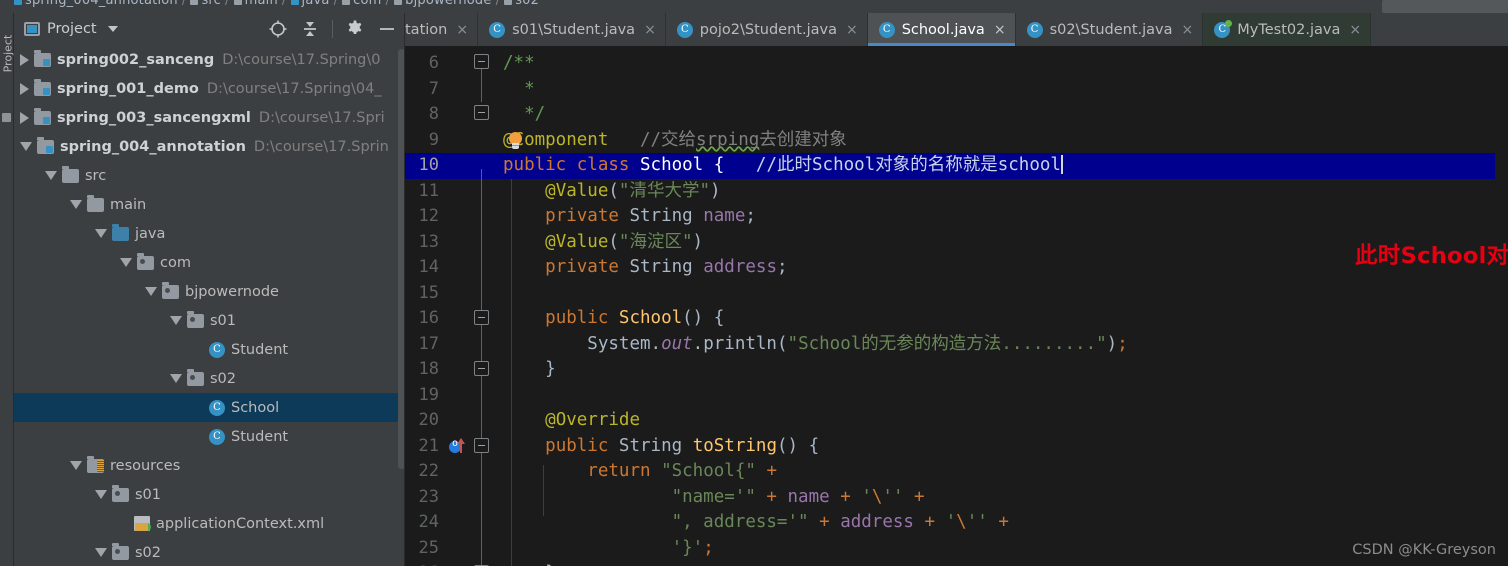  Describe the element at coordinates (1005, 523) in the screenshot. I see `code-line: ", address='" + address + '\'' +` at that location.